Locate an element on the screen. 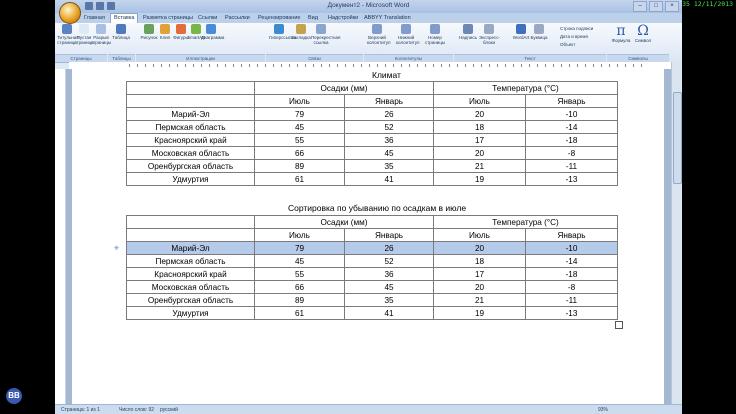 The height and width of the screenshot is (414, 736). ribbon-button-page-number: Номер страницы is located at coordinates (435, 34).